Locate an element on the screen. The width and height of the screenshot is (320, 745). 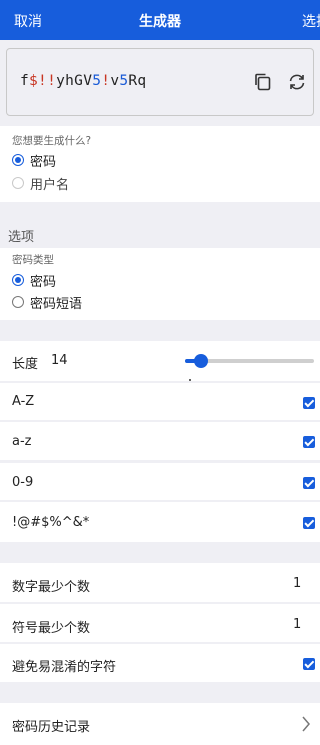
radio-type-passphrase-label: 密码短语 is located at coordinates (56, 304).